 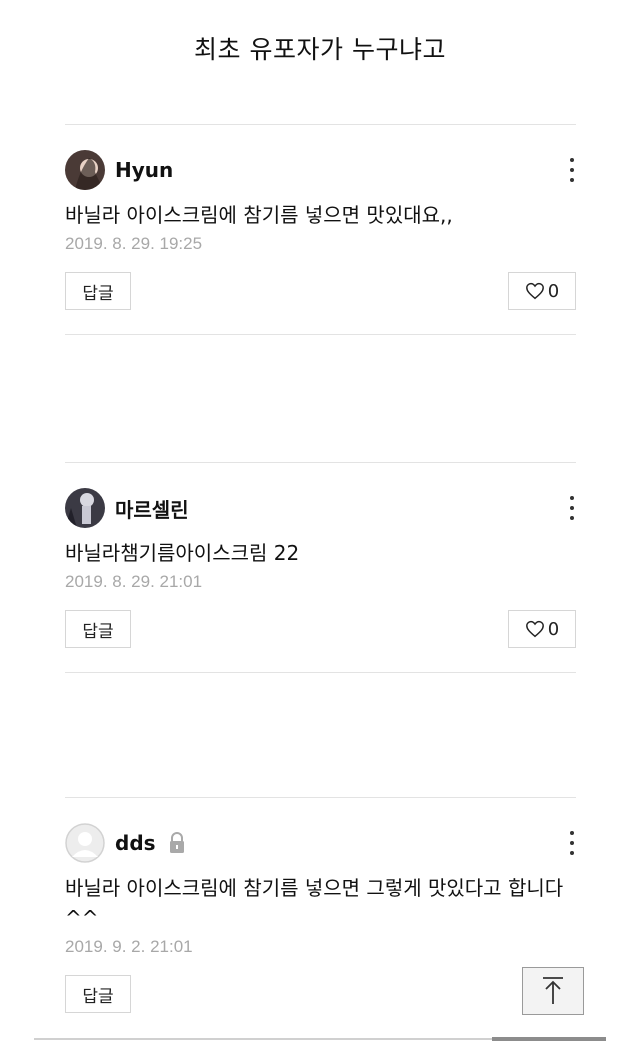 I want to click on scrollbar-track, so click(x=320, y=1039).